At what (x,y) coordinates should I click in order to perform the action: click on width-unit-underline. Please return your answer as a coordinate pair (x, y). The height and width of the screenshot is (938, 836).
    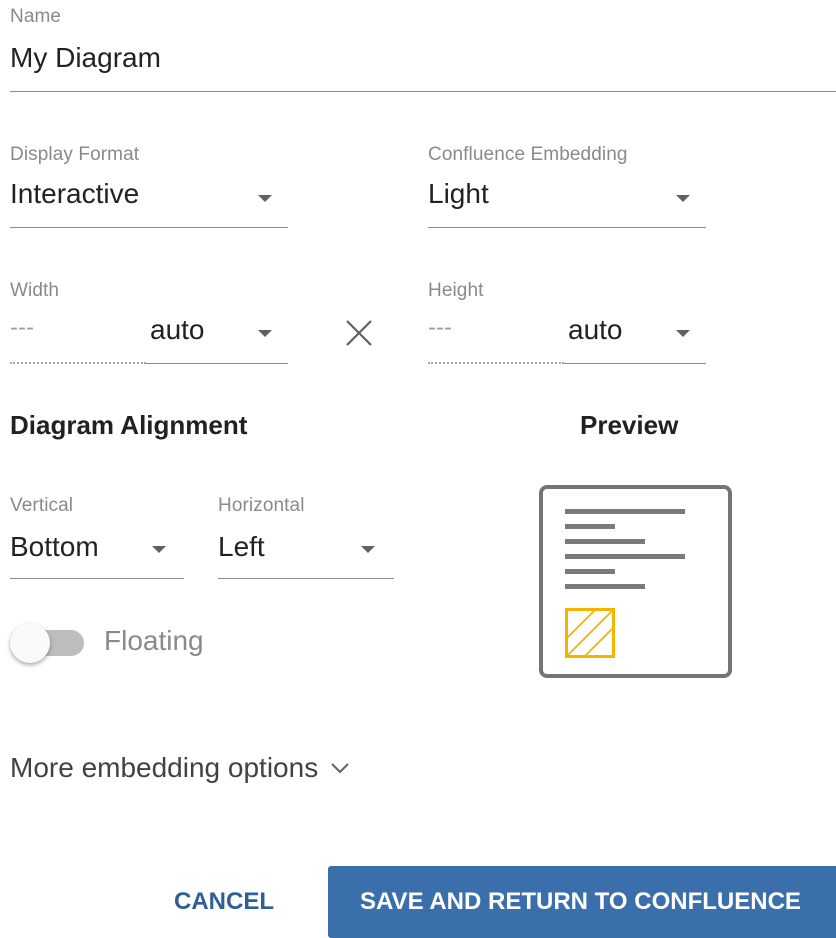
    Looking at the image, I should click on (217, 363).